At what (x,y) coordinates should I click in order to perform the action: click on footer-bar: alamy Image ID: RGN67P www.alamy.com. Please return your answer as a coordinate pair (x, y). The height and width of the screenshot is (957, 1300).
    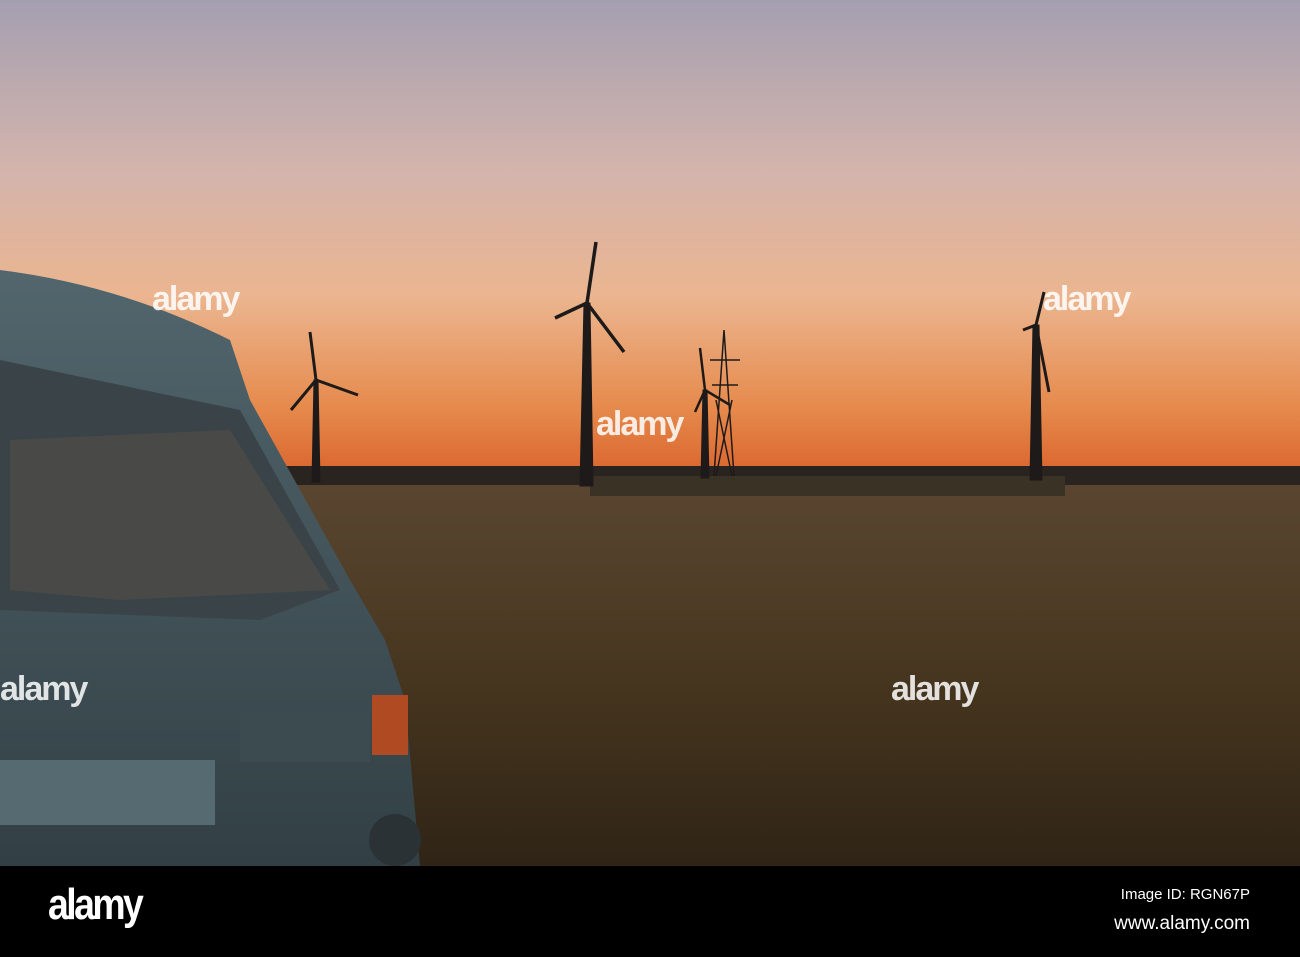
    Looking at the image, I should click on (650, 911).